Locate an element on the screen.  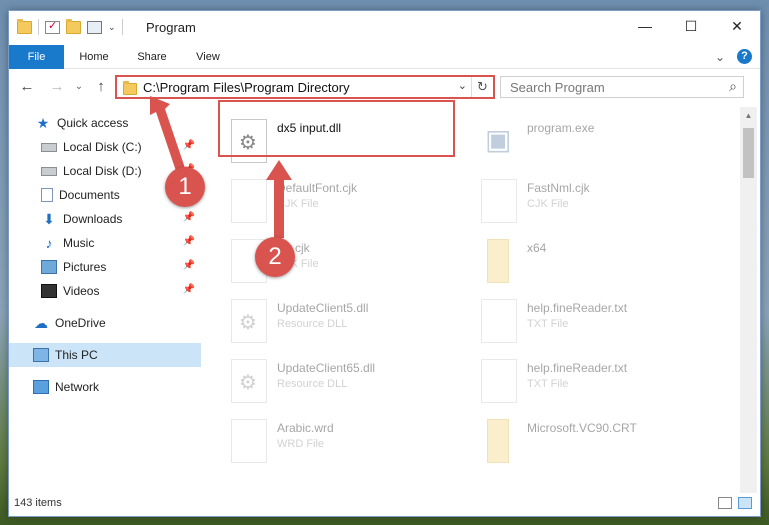
window-title: Program is located at coordinates (171, 27).